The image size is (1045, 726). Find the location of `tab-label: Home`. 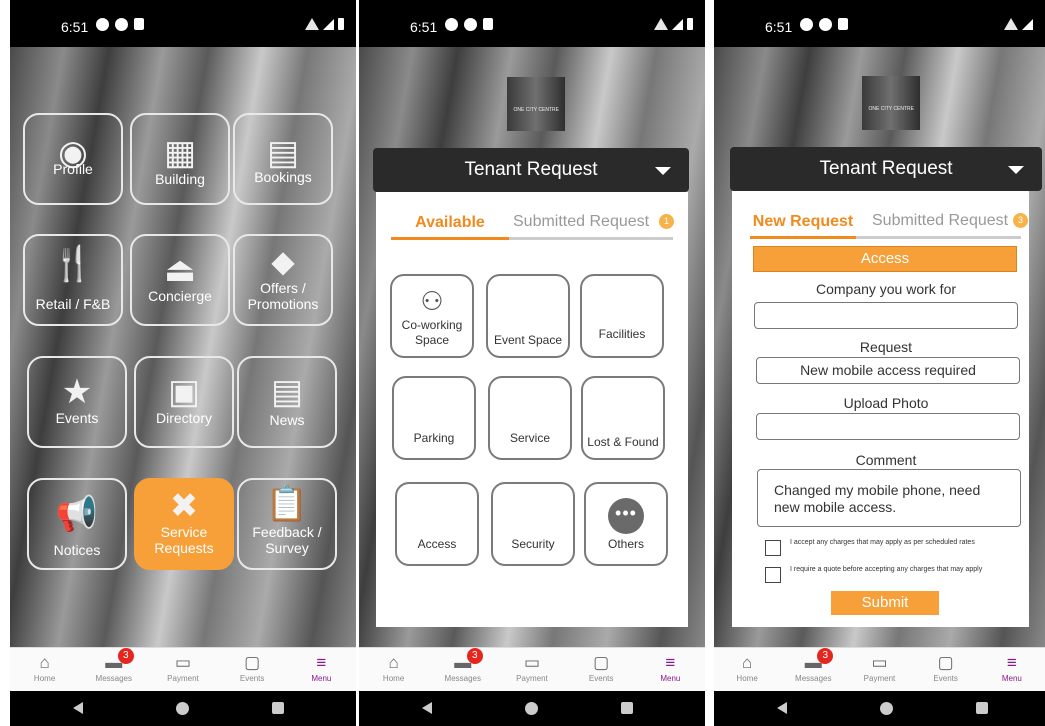

tab-label: Home is located at coordinates (393, 678).